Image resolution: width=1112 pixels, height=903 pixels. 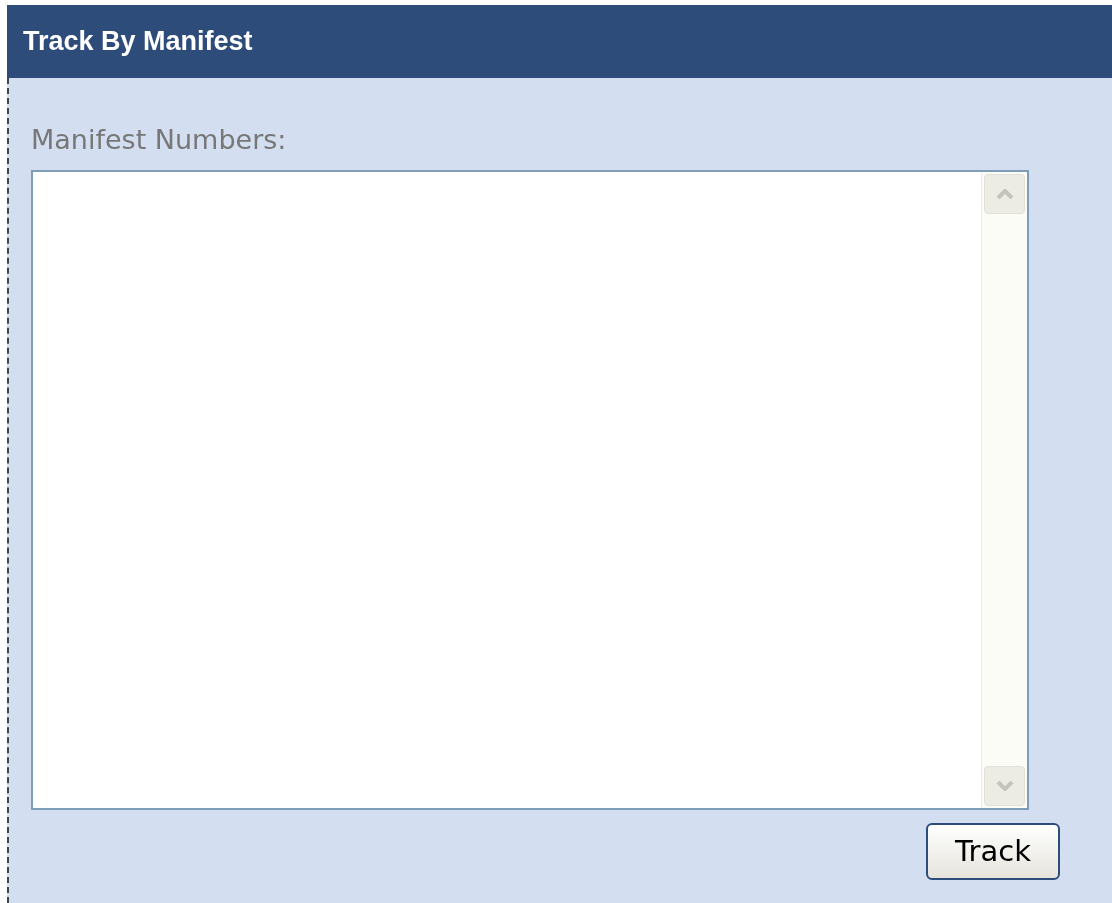 What do you see at coordinates (159, 140) in the screenshot?
I see `field-label: Manifest Numbers:` at bounding box center [159, 140].